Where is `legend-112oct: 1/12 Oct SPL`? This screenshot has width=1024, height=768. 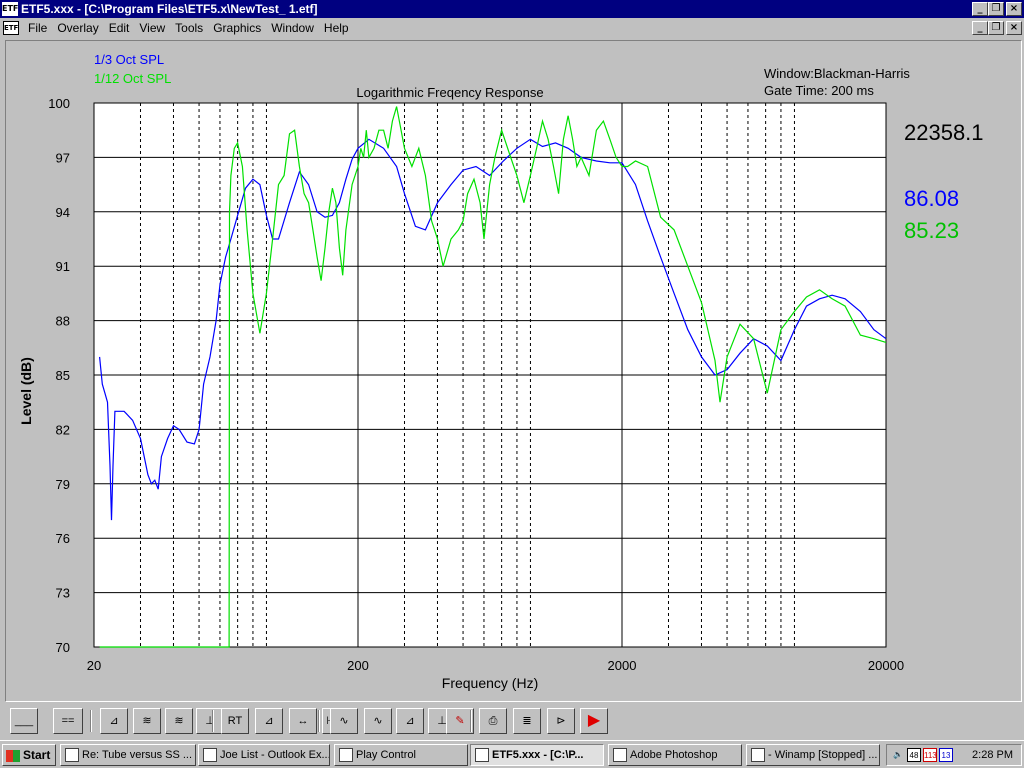
legend-112oct: 1/12 Oct SPL is located at coordinates (132, 78).